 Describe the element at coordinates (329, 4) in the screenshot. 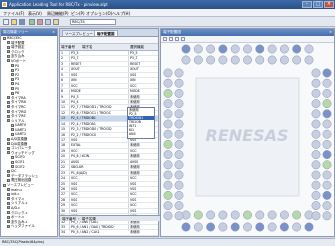

I see `close-button: ×` at that location.